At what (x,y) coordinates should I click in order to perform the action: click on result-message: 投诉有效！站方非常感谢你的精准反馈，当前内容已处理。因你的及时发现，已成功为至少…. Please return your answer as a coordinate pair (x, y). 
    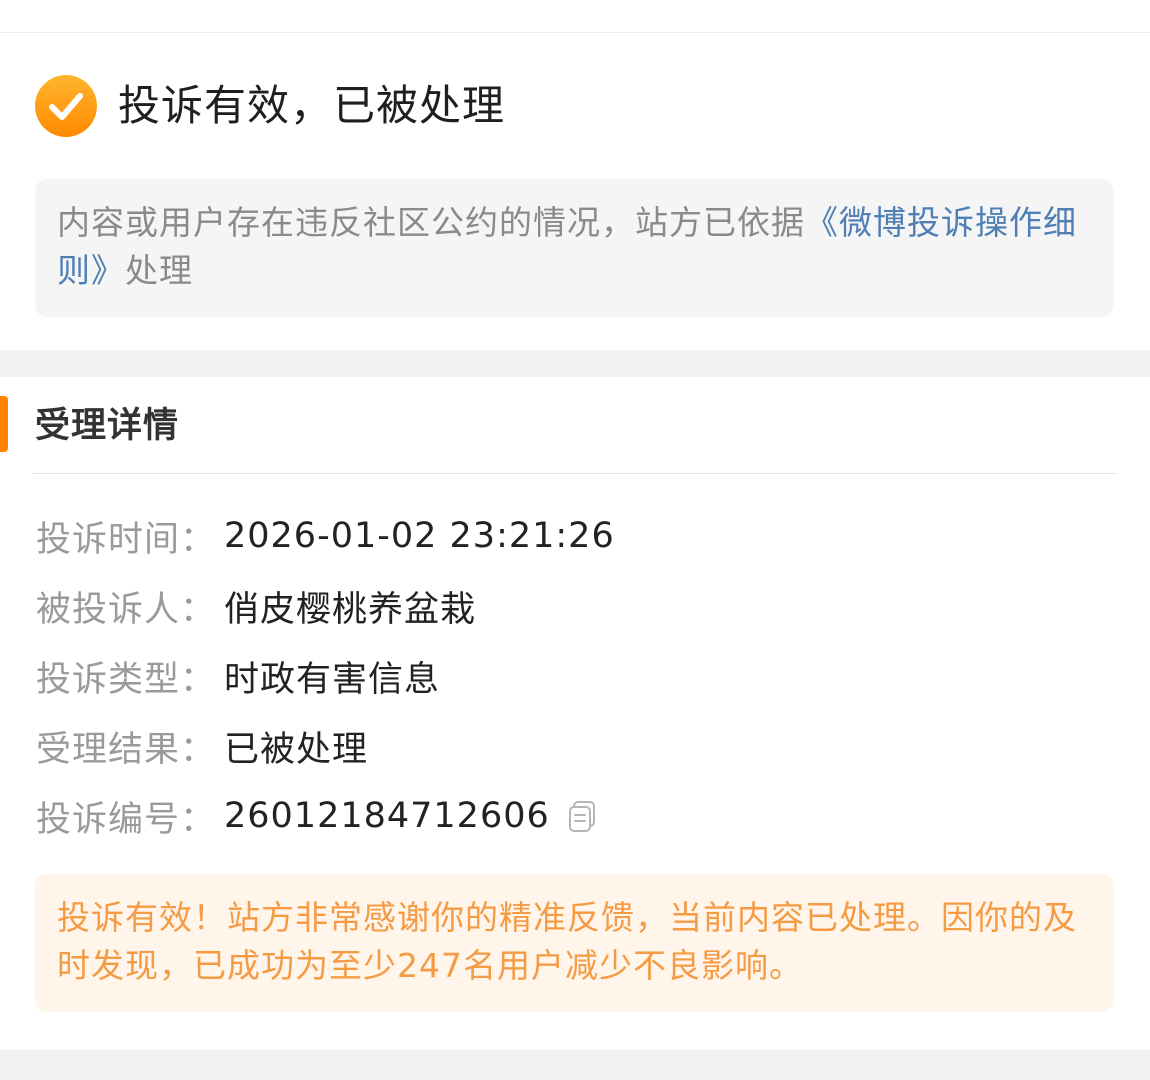
    Looking at the image, I should click on (574, 943).